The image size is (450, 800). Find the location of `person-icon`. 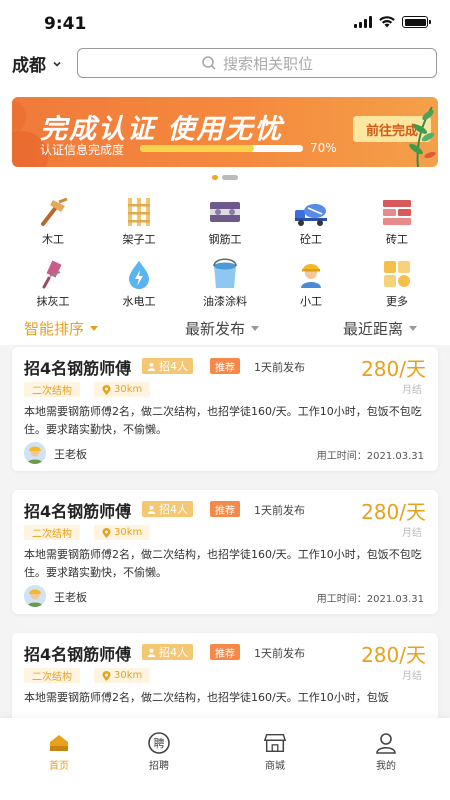

person-icon is located at coordinates (151, 509).